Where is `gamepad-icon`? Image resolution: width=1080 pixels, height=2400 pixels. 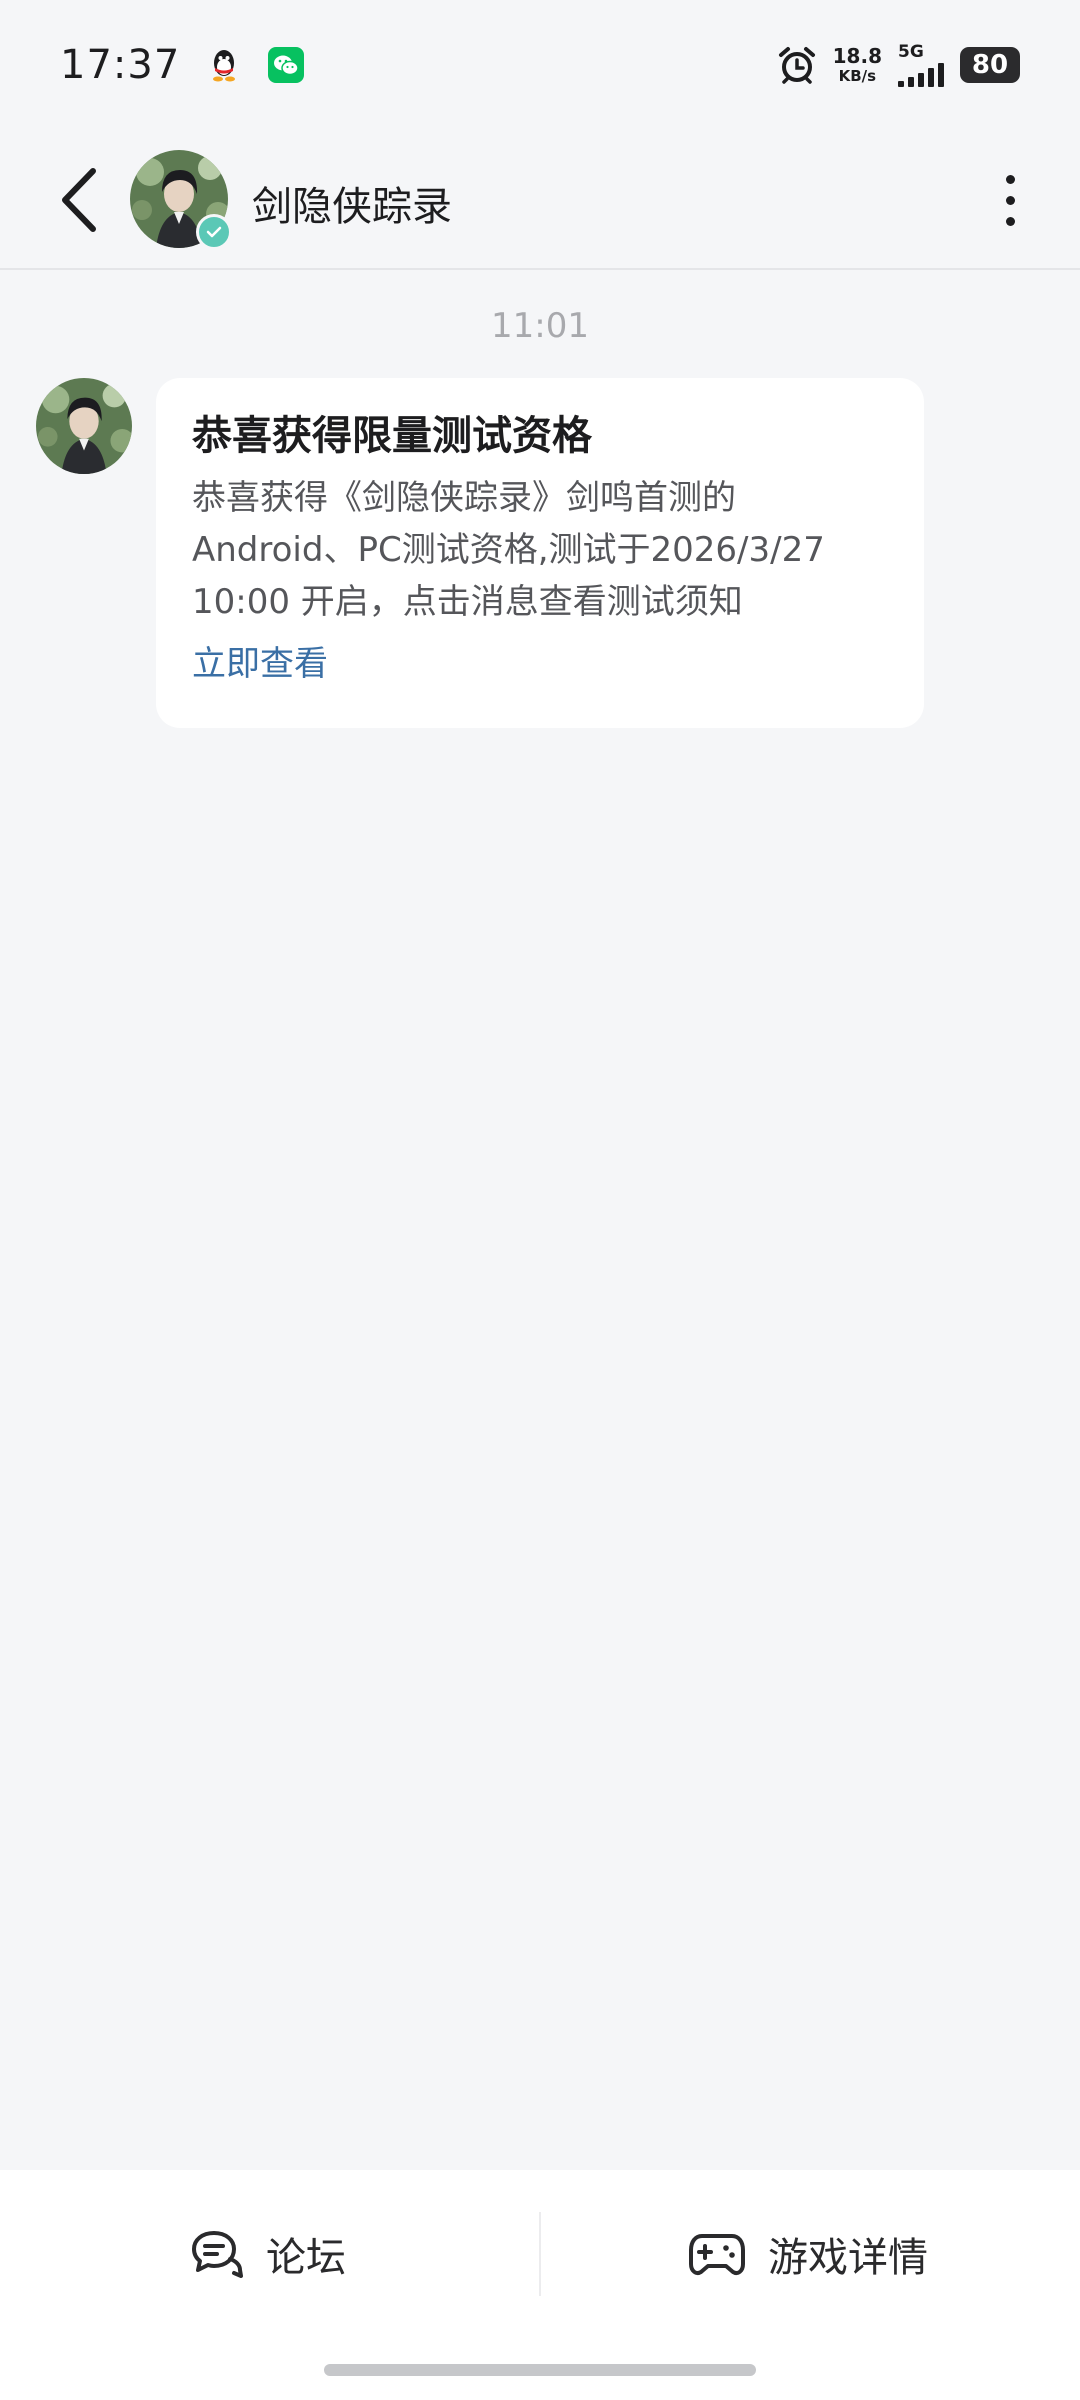
gamepad-icon is located at coordinates (717, 2254).